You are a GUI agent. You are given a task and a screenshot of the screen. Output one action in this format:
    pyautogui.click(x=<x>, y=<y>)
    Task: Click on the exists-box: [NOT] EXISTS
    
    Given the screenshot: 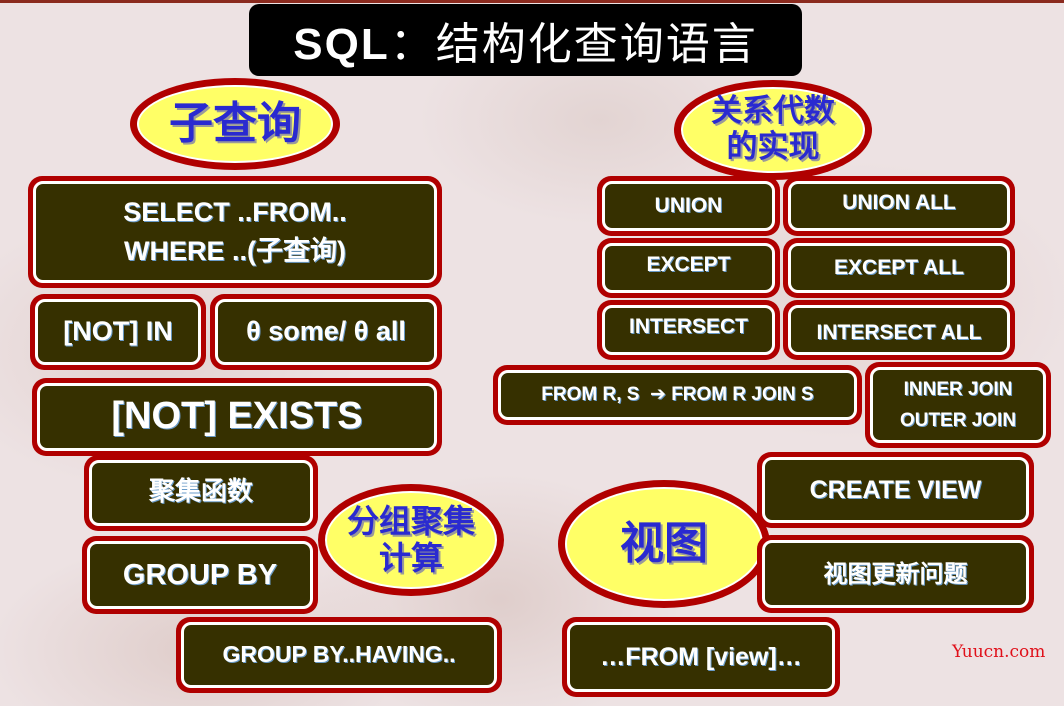 What is the action you would take?
    pyautogui.click(x=237, y=417)
    